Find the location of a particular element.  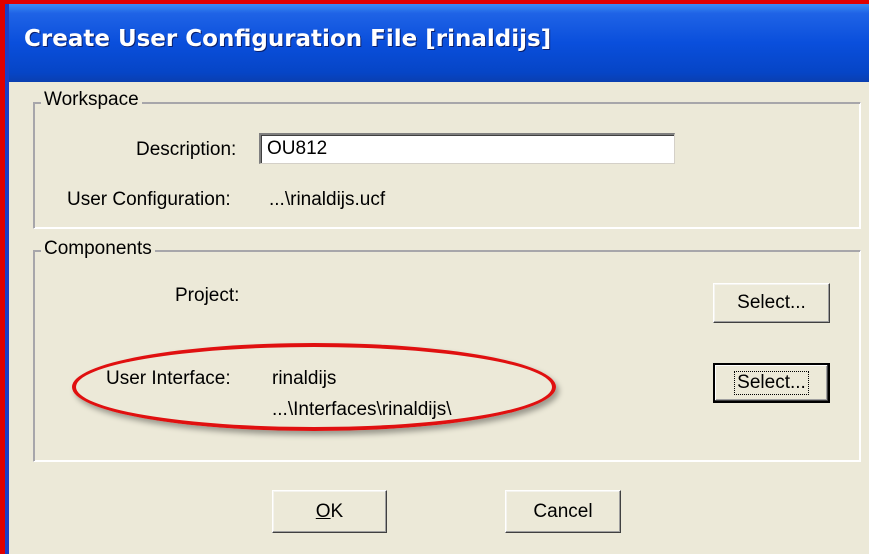

window-border-left is located at coordinates (7, 279).